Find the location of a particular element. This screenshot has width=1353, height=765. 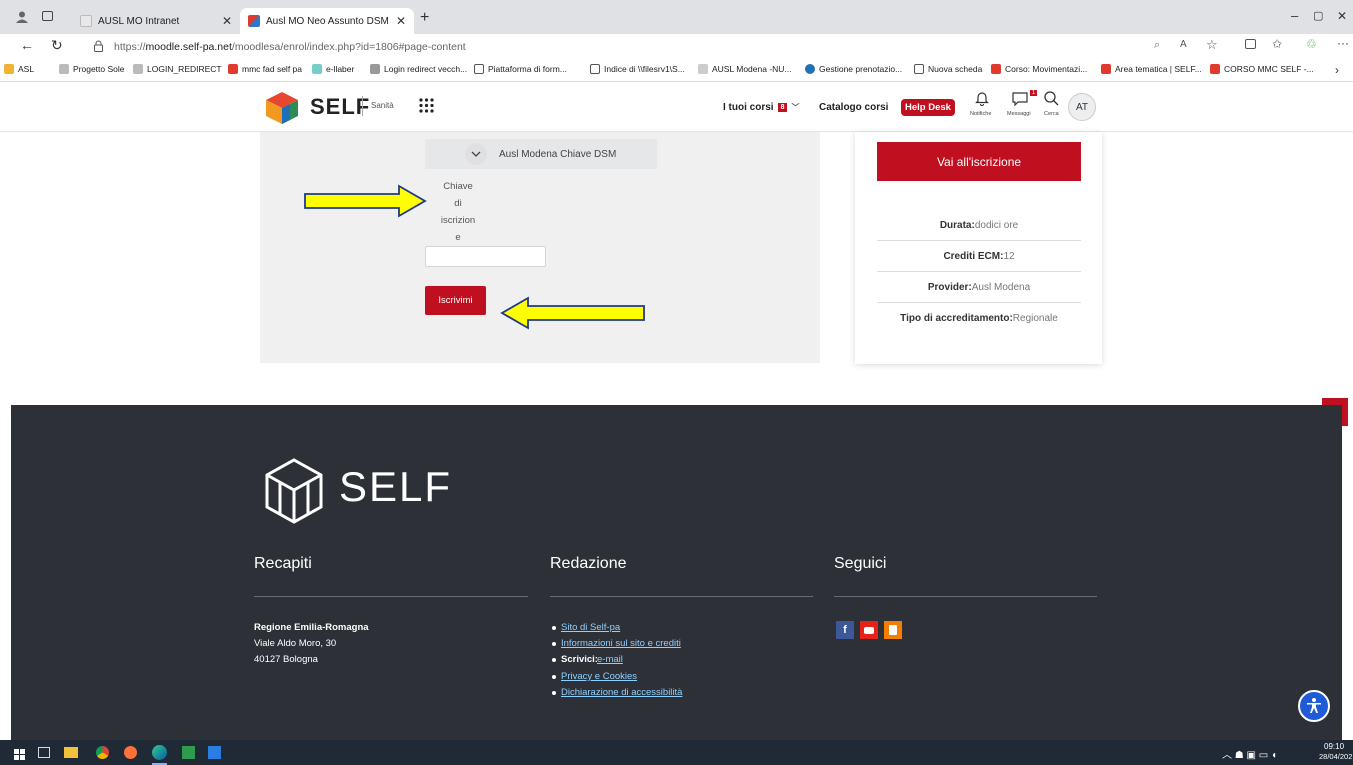

clock-time: 09:10 is located at coordinates (1334, 746).